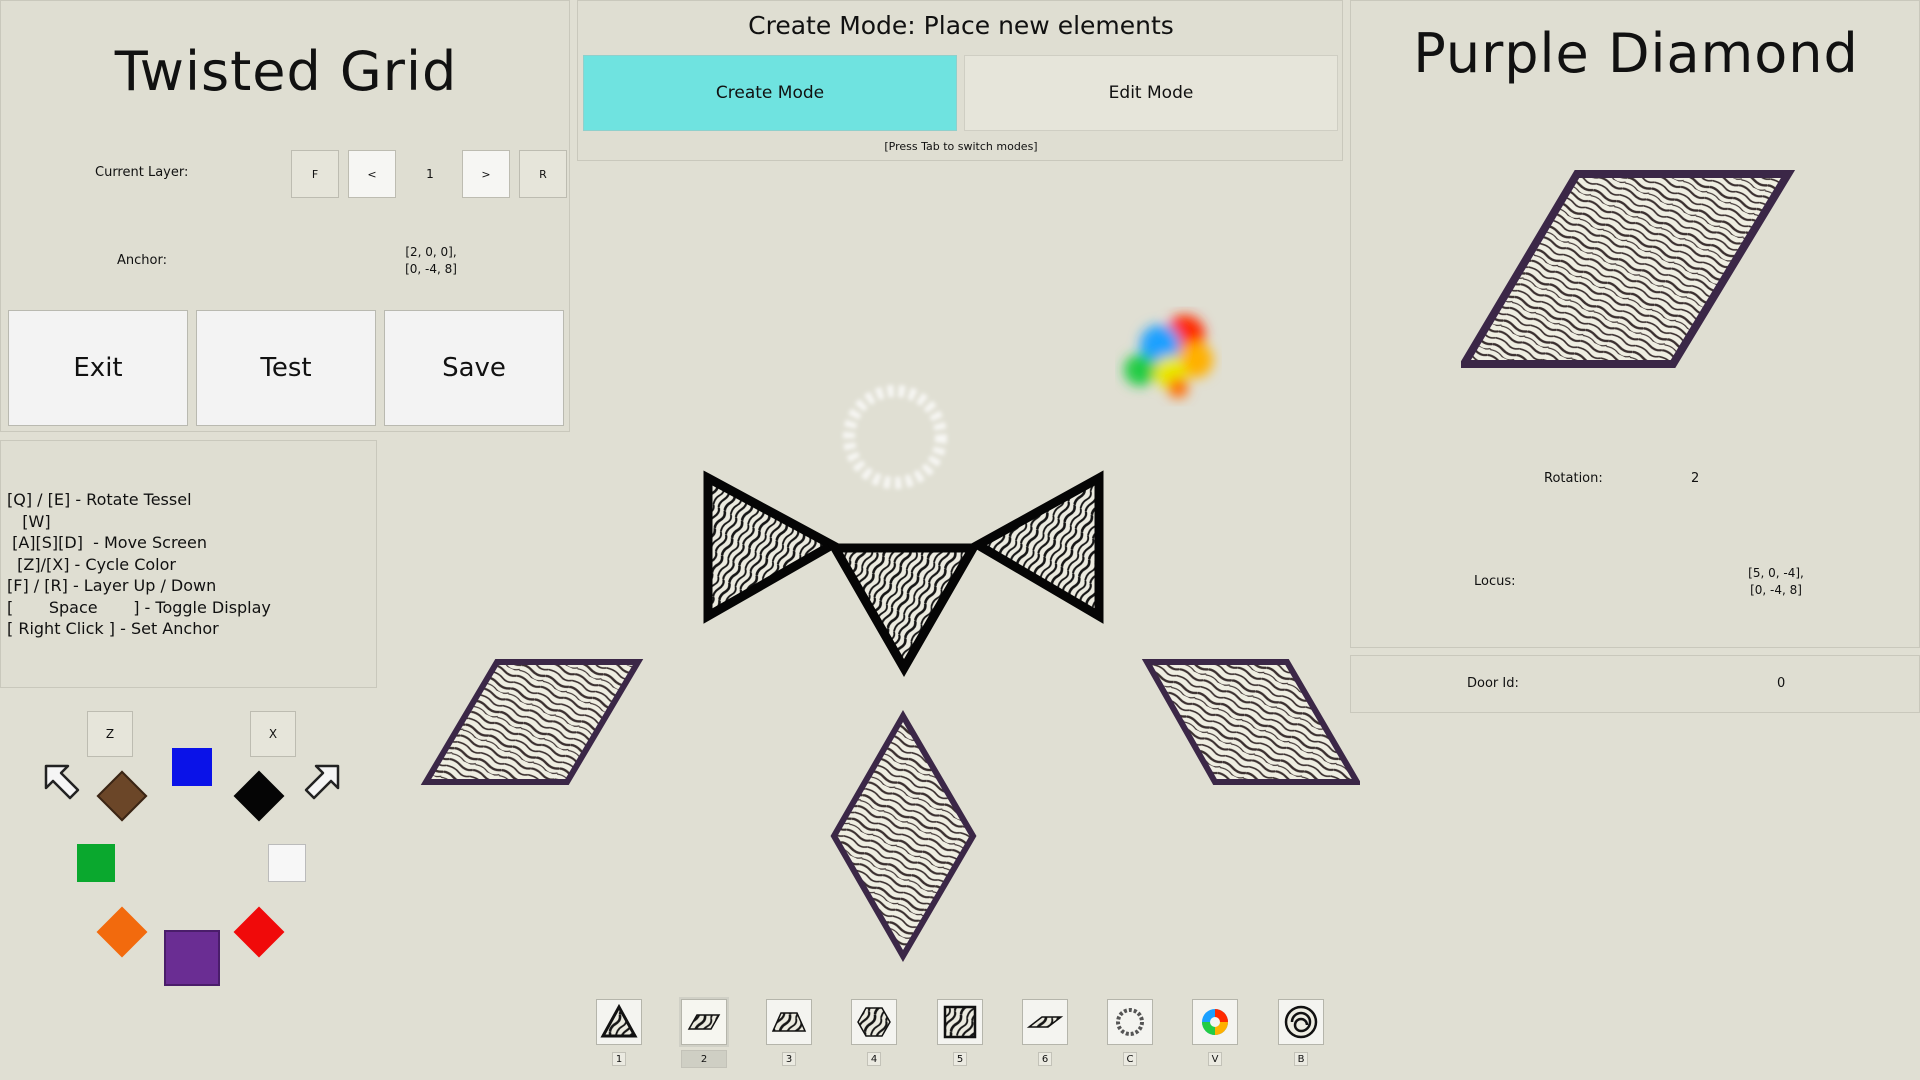  I want to click on exit-button: Exit, so click(98, 368).